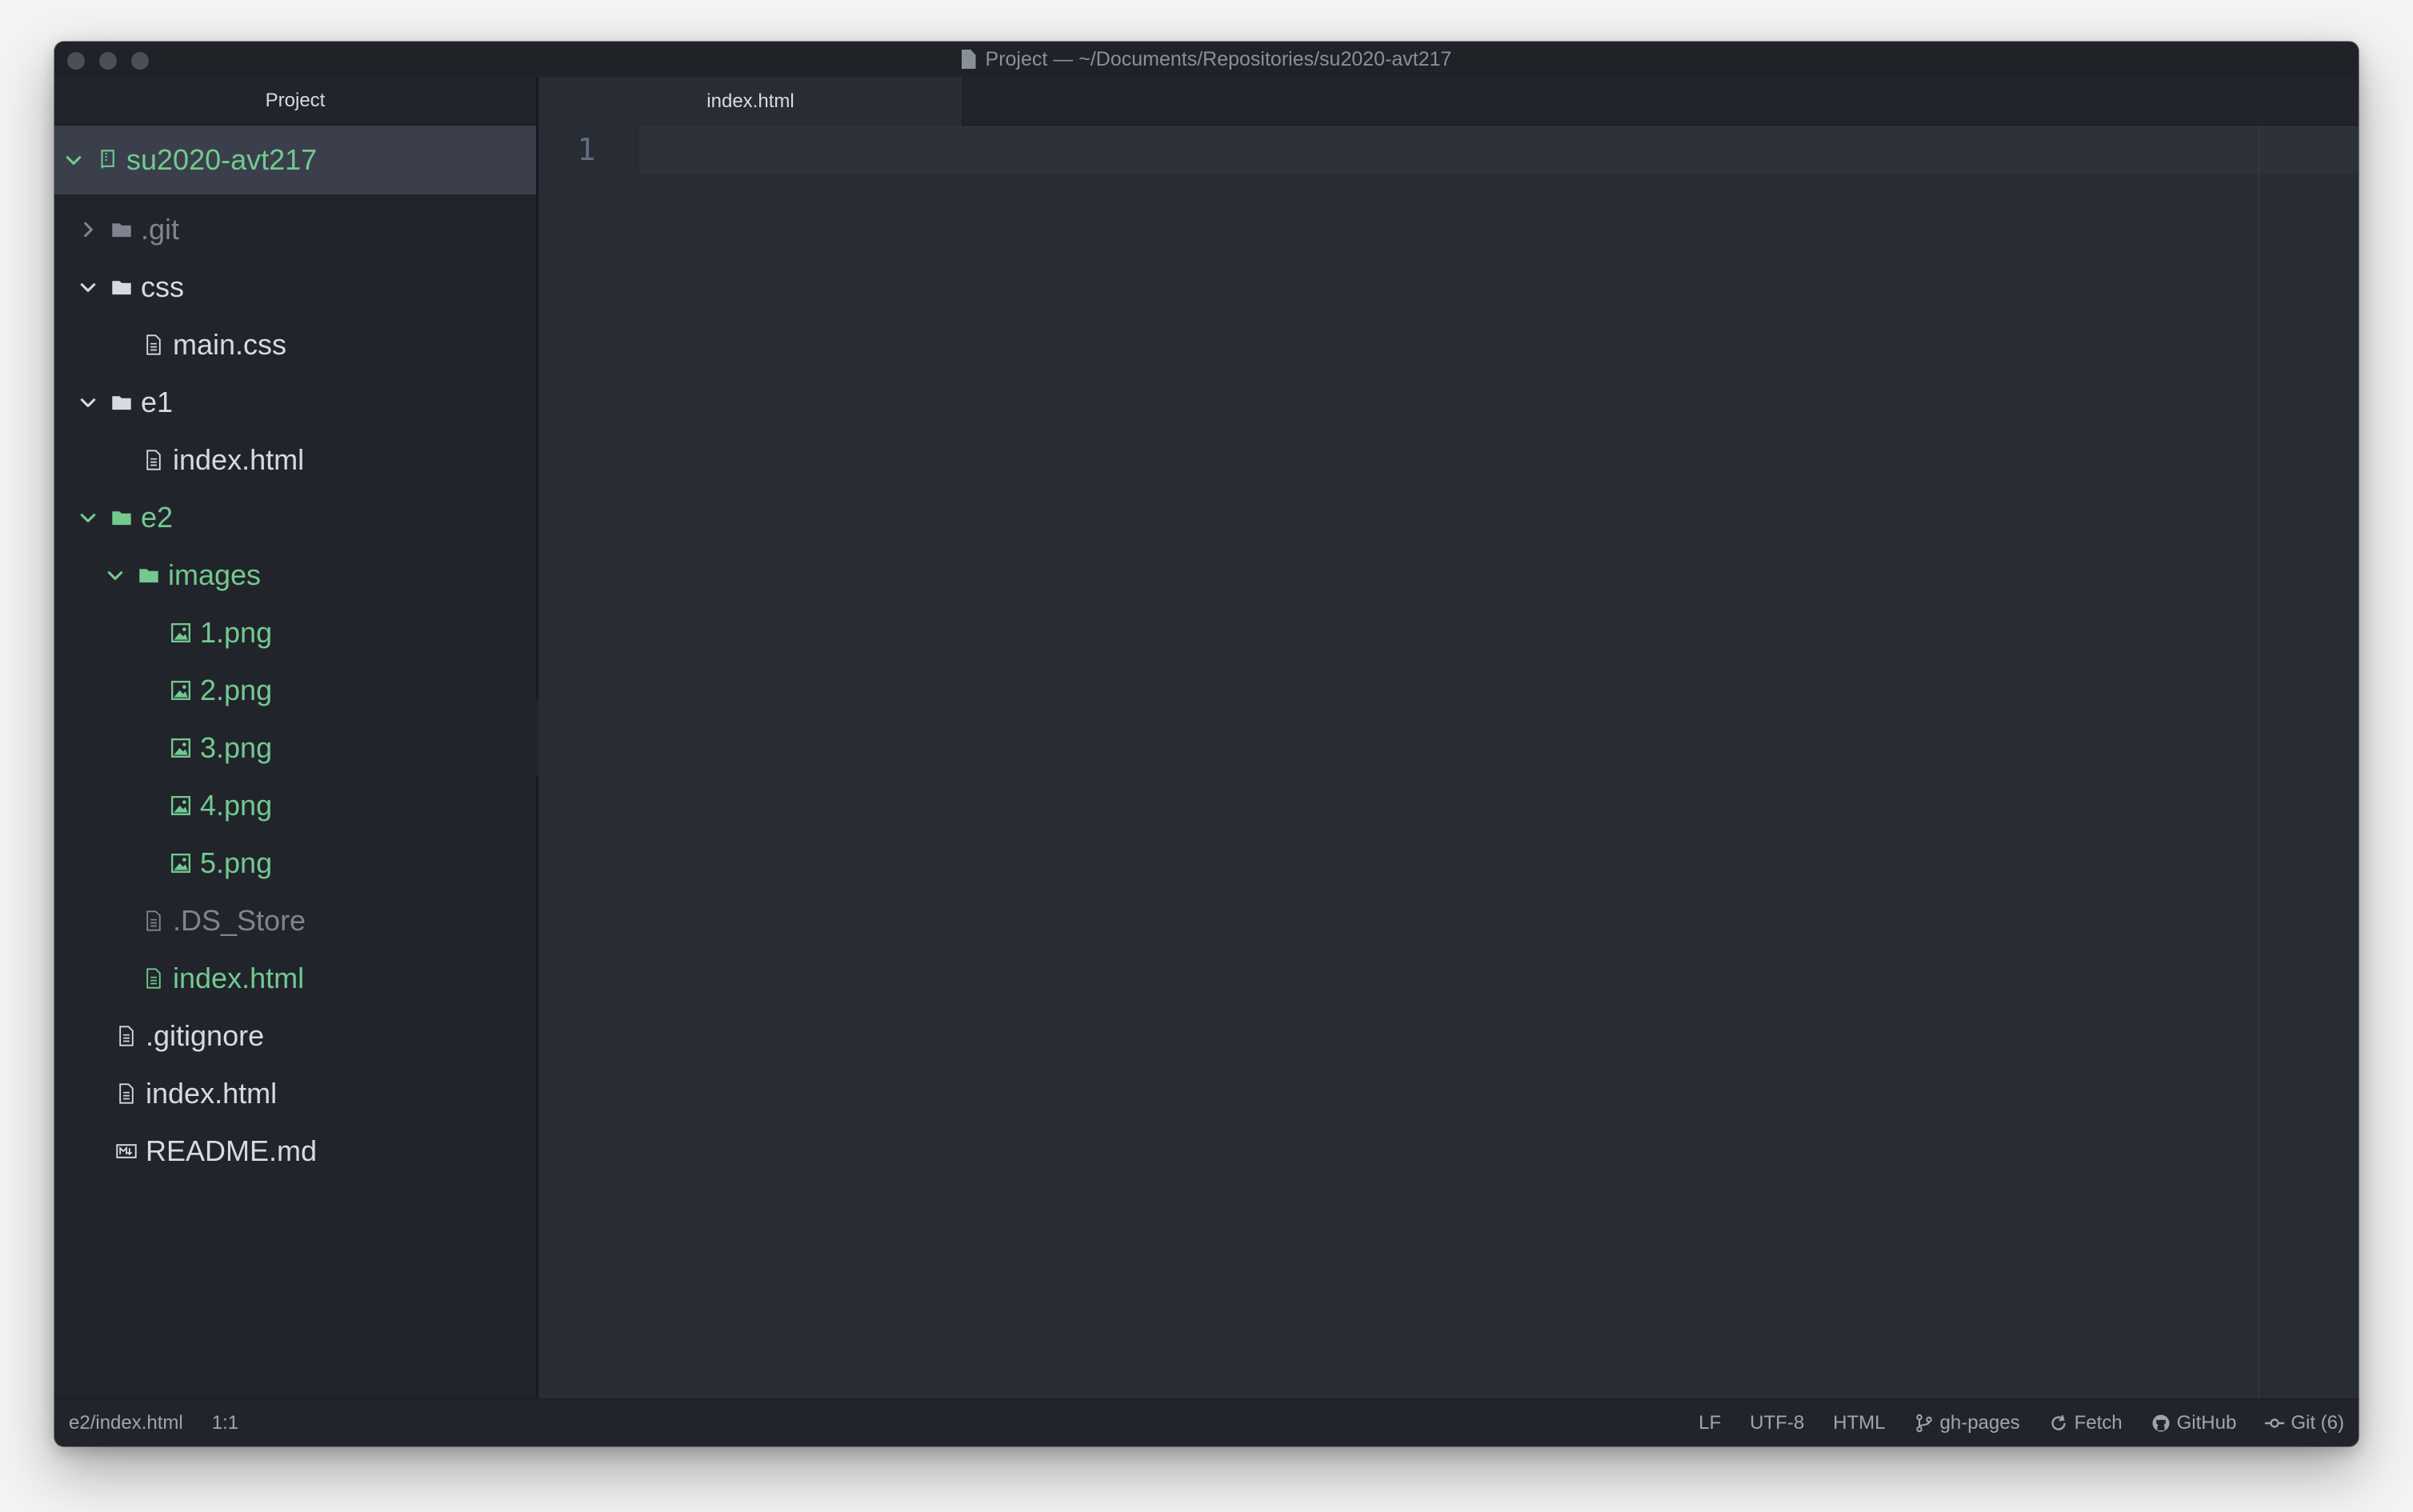 Image resolution: width=2413 pixels, height=1512 pixels. Describe the element at coordinates (295, 101) in the screenshot. I see `project-panel-header: Project` at that location.